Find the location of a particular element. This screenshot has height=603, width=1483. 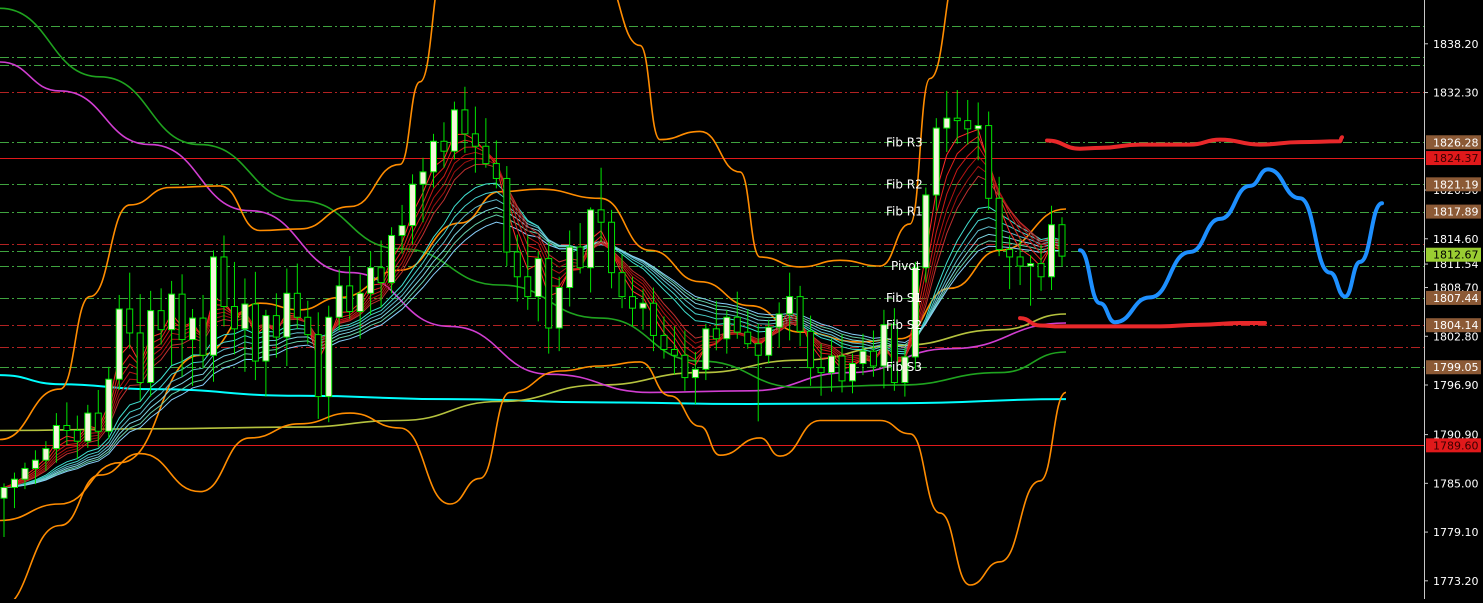

price-tick-label: 1779.10 is located at coordinates (1456, 532).